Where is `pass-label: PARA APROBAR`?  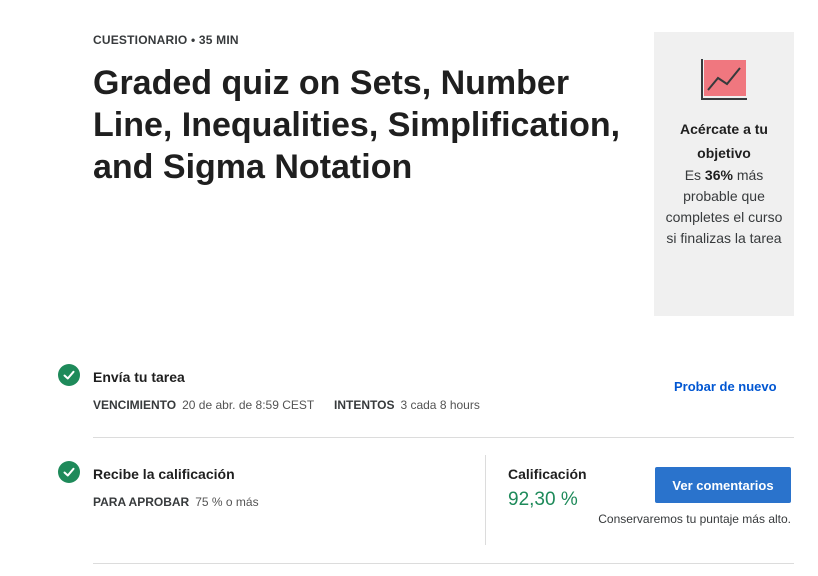 pass-label: PARA APROBAR is located at coordinates (141, 502).